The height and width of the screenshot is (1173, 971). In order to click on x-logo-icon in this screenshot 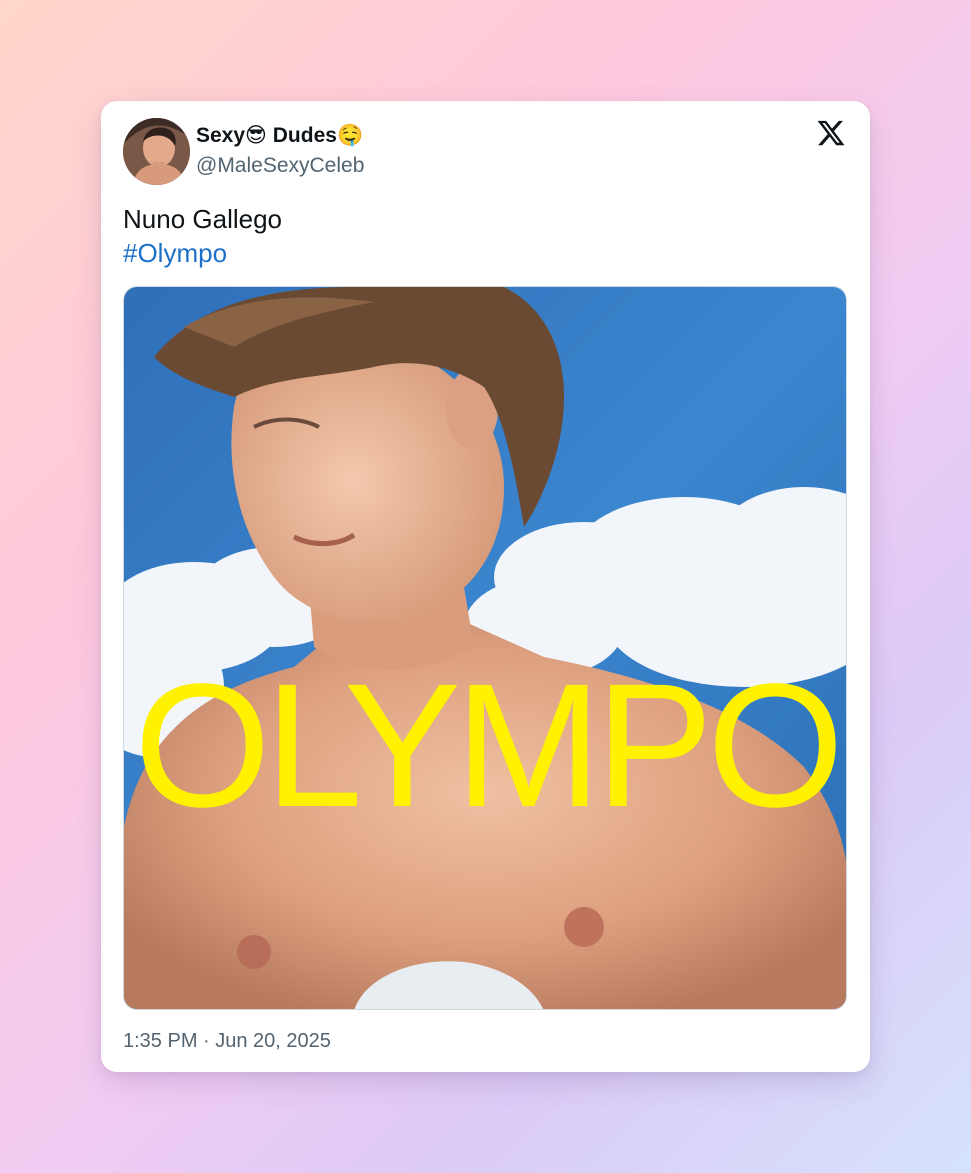, I will do `click(831, 133)`.